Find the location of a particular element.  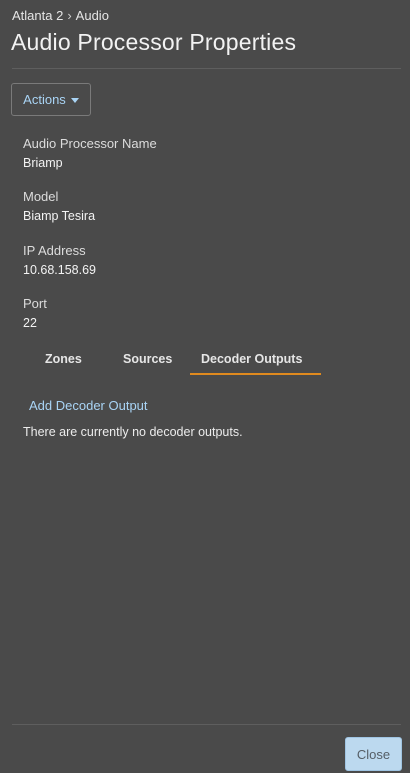

actions-button: Actions is located at coordinates (51, 99).